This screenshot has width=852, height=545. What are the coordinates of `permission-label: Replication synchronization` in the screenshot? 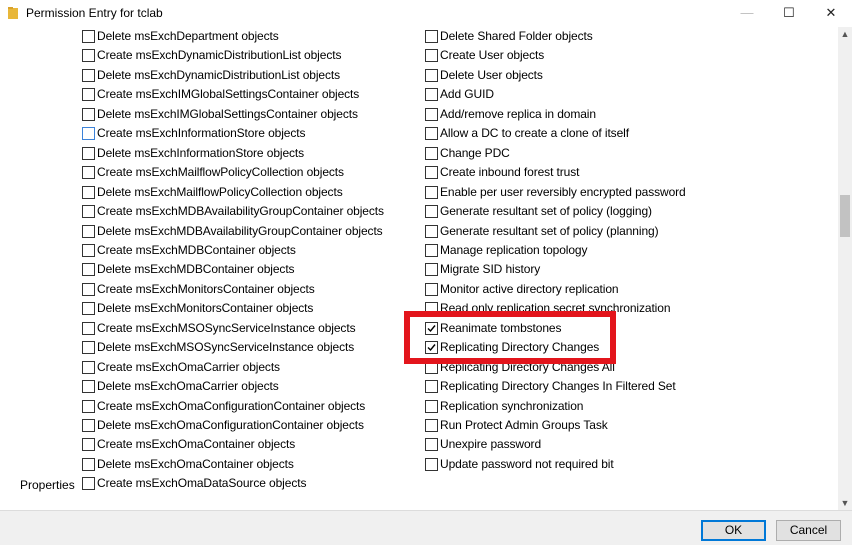 It's located at (512, 405).